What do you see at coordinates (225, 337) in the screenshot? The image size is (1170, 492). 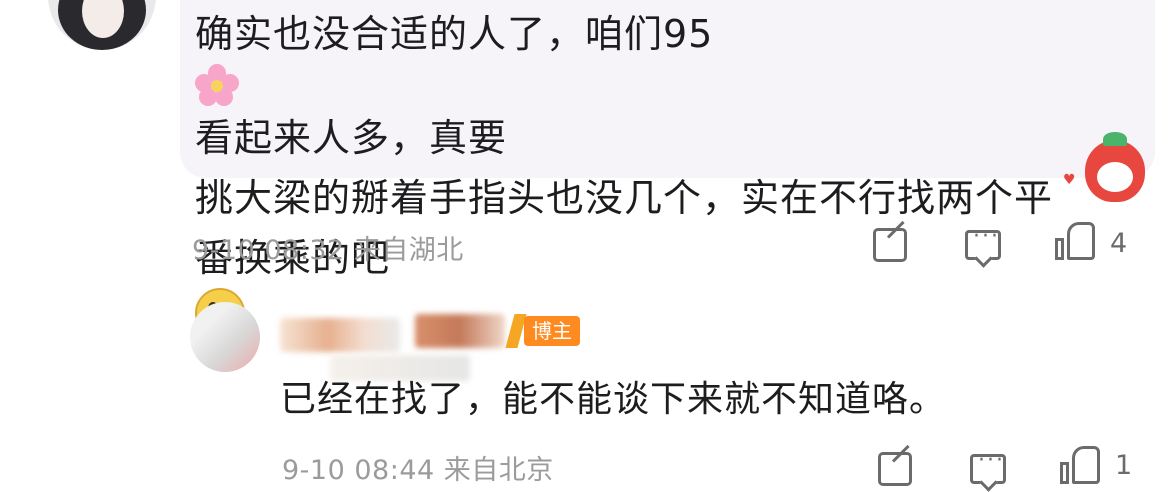 I see `reply-avatar` at bounding box center [225, 337].